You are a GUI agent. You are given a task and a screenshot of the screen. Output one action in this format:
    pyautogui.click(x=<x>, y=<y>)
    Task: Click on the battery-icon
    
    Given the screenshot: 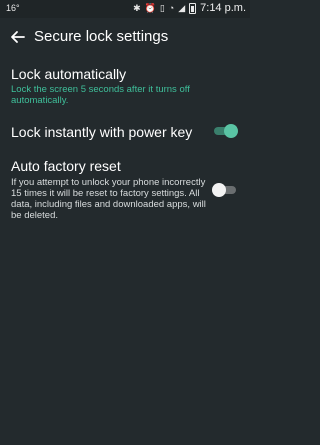 What is the action you would take?
    pyautogui.click(x=193, y=8)
    